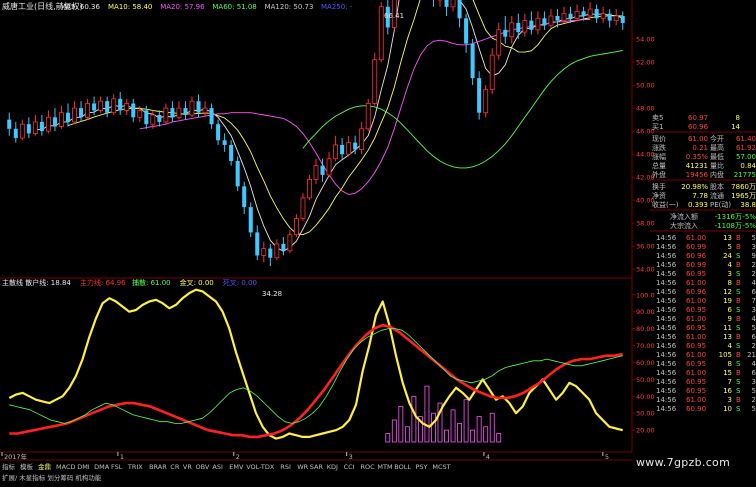 The width and height of the screenshot is (756, 487). Describe the element at coordinates (27, 466) in the screenshot. I see `indicator-tab: 模板` at that location.